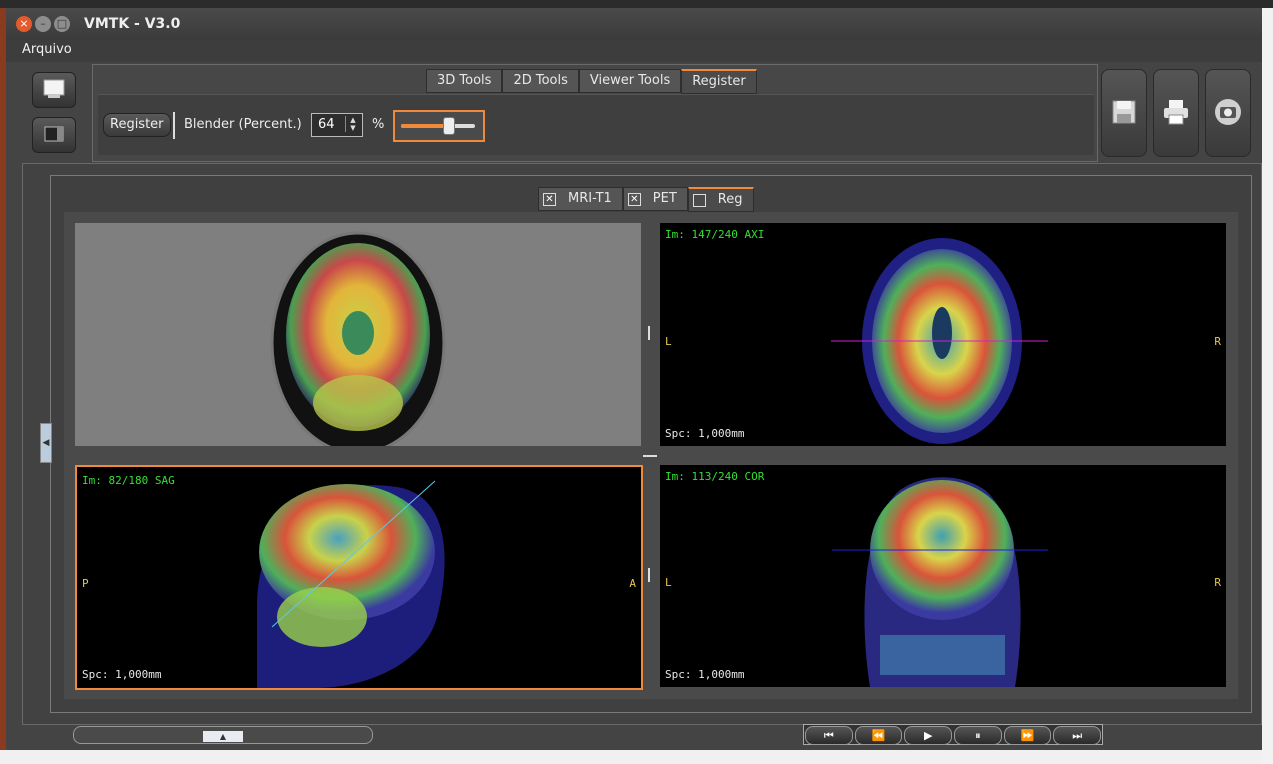  I want to click on layer-label-pet: PET, so click(664, 198).